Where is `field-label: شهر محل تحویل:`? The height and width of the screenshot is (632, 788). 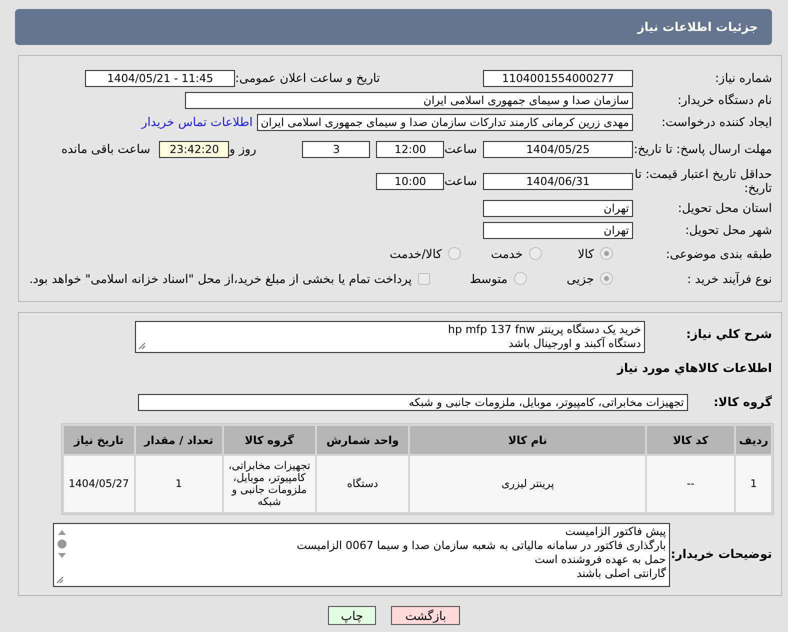
field-label: شهر محل تحویل: is located at coordinates (728, 230).